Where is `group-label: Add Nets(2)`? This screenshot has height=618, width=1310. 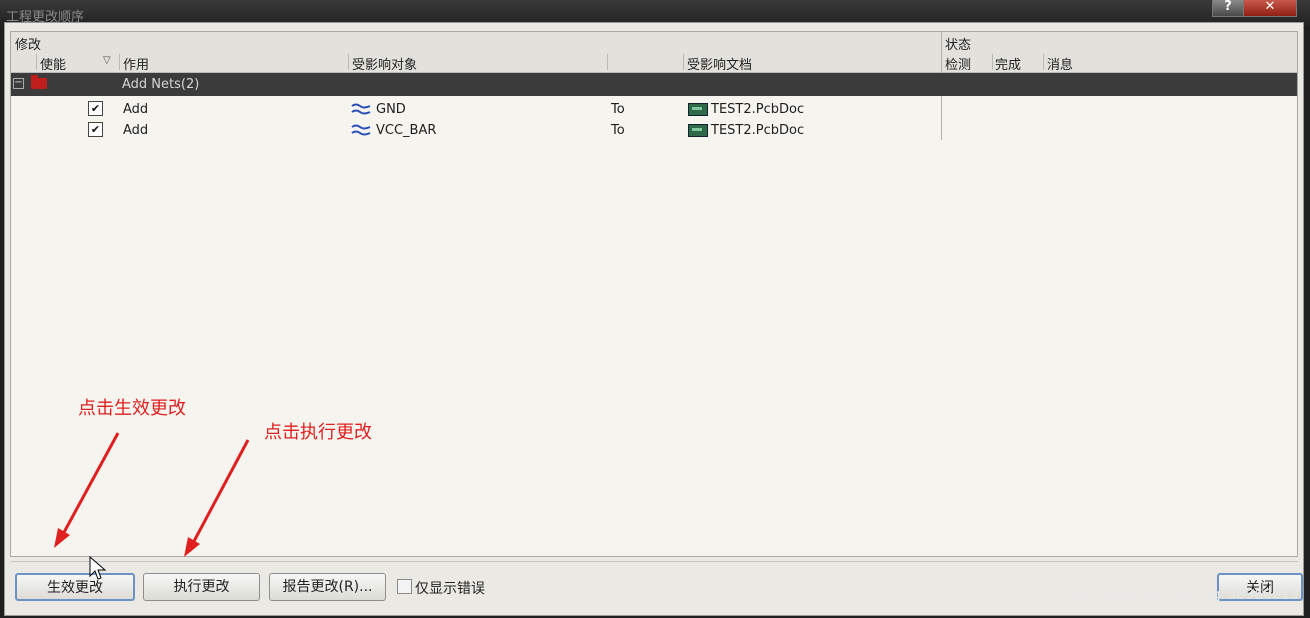
group-label: Add Nets(2) is located at coordinates (161, 84).